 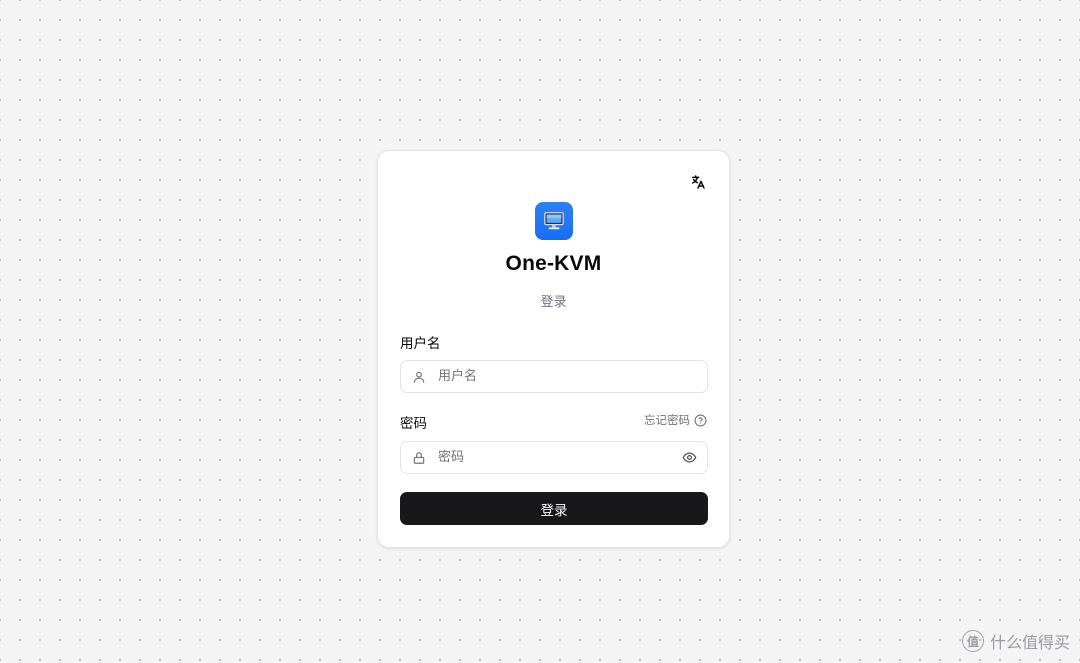 I want to click on username-field, so click(x=554, y=376).